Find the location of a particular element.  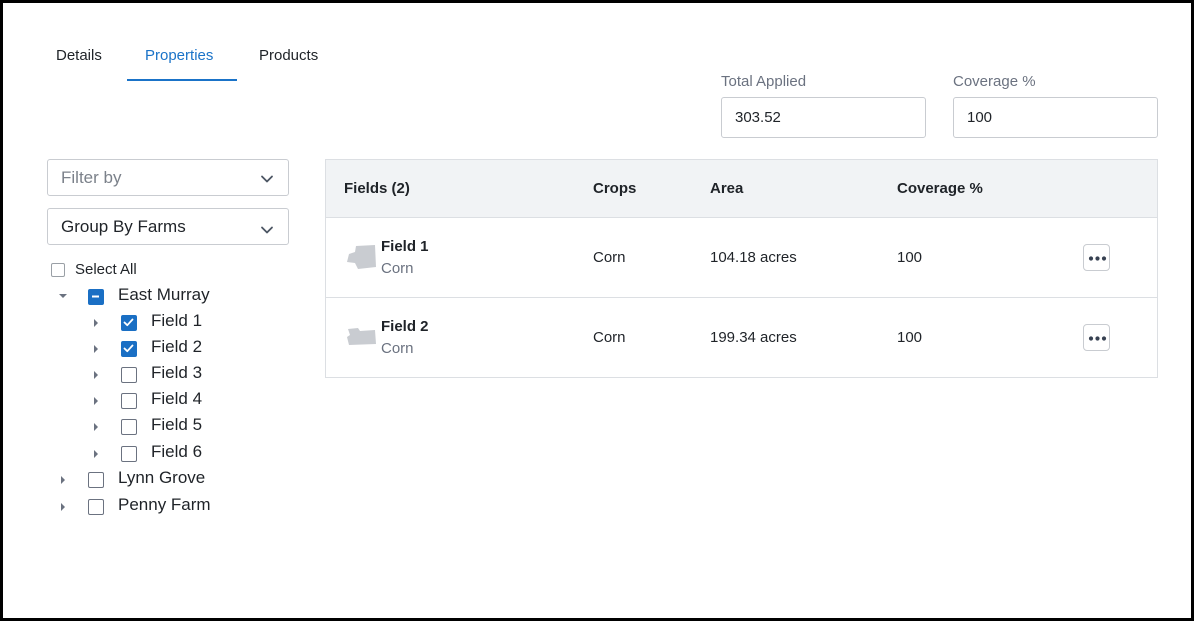

group-by-dropdown: Group By Farms is located at coordinates (168, 226).